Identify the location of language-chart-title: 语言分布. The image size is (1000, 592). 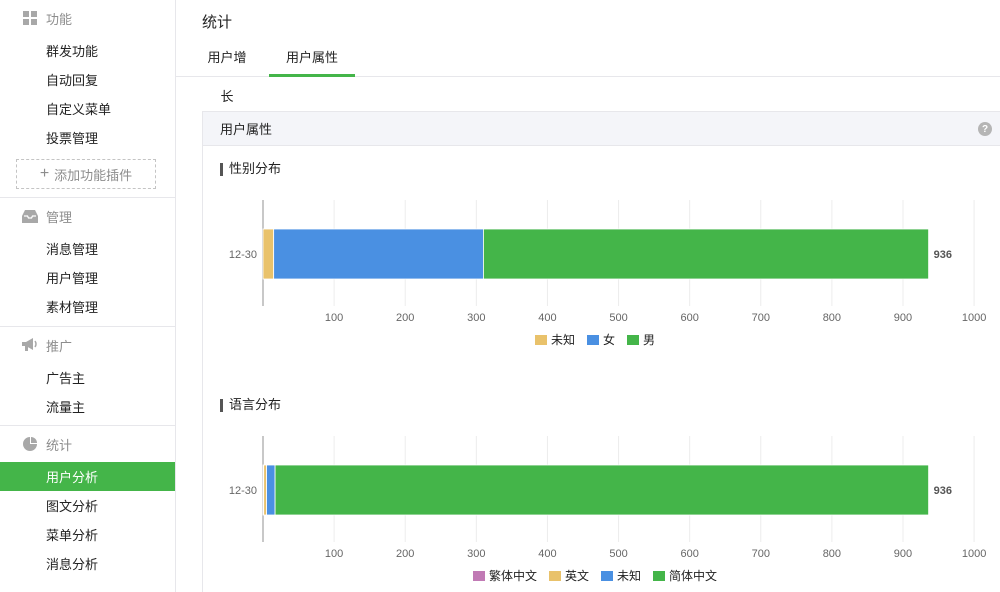
(250, 405).